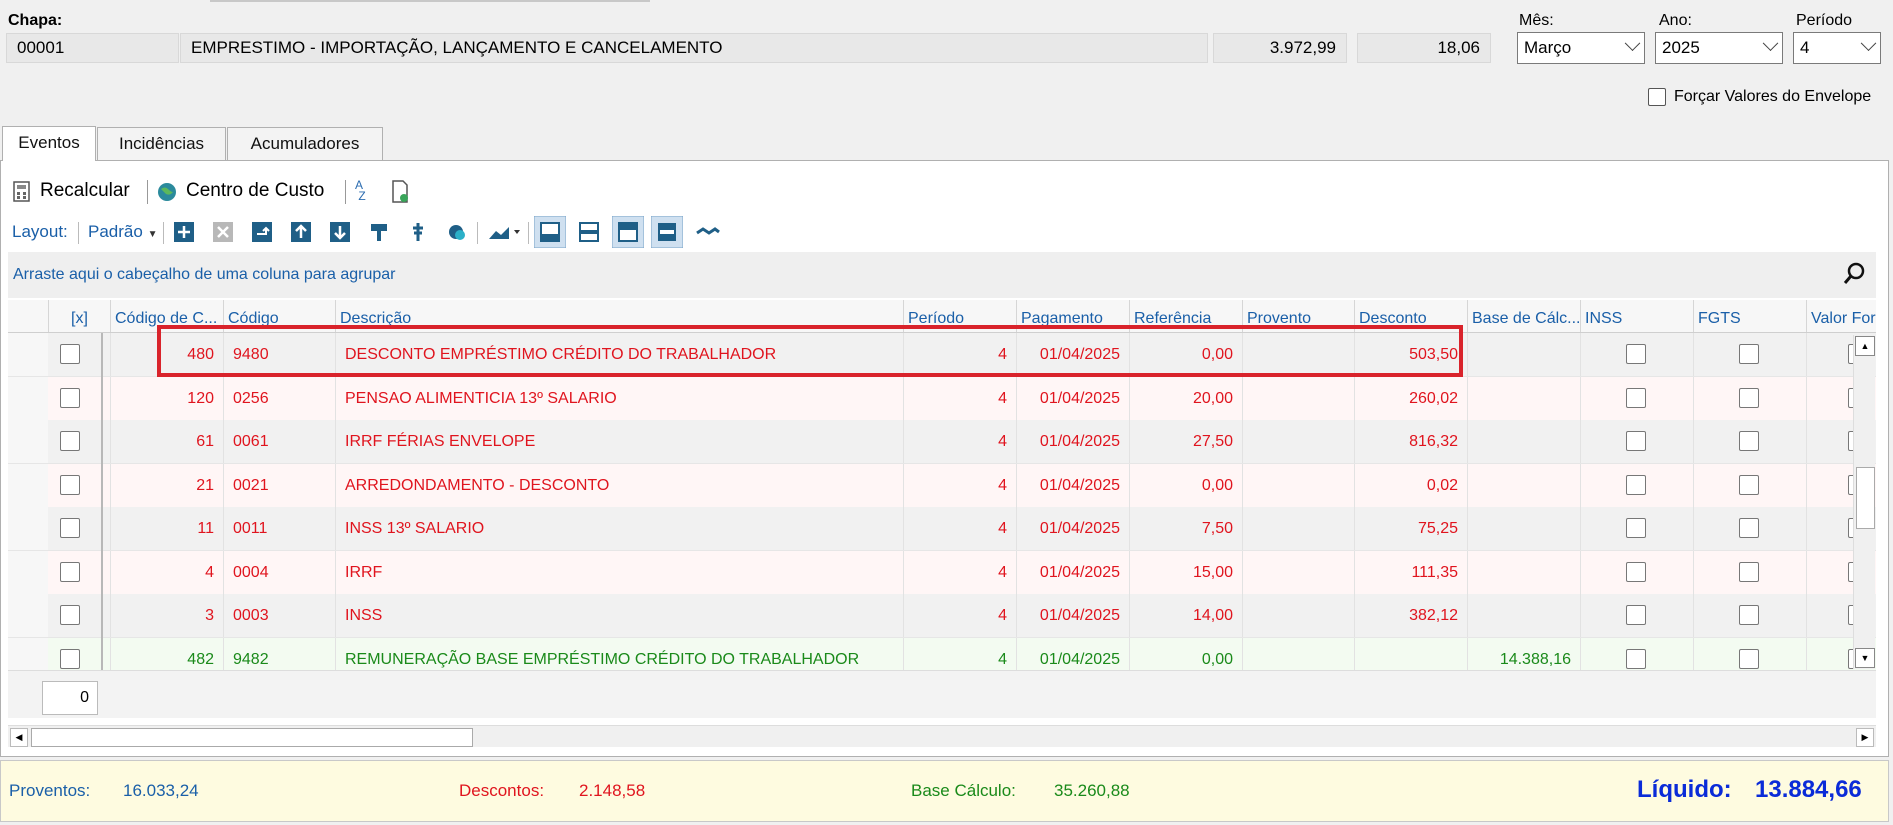 This screenshot has height=825, width=1893. What do you see at coordinates (1410, 398) in the screenshot?
I see `cell-desconto: 260,02` at bounding box center [1410, 398].